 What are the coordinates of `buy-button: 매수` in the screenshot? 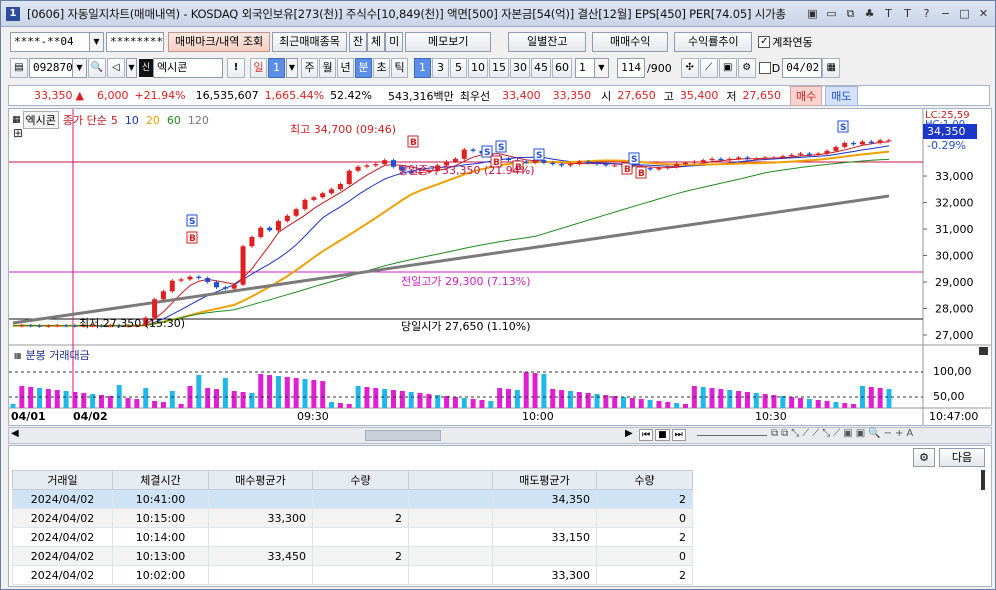 It's located at (806, 95).